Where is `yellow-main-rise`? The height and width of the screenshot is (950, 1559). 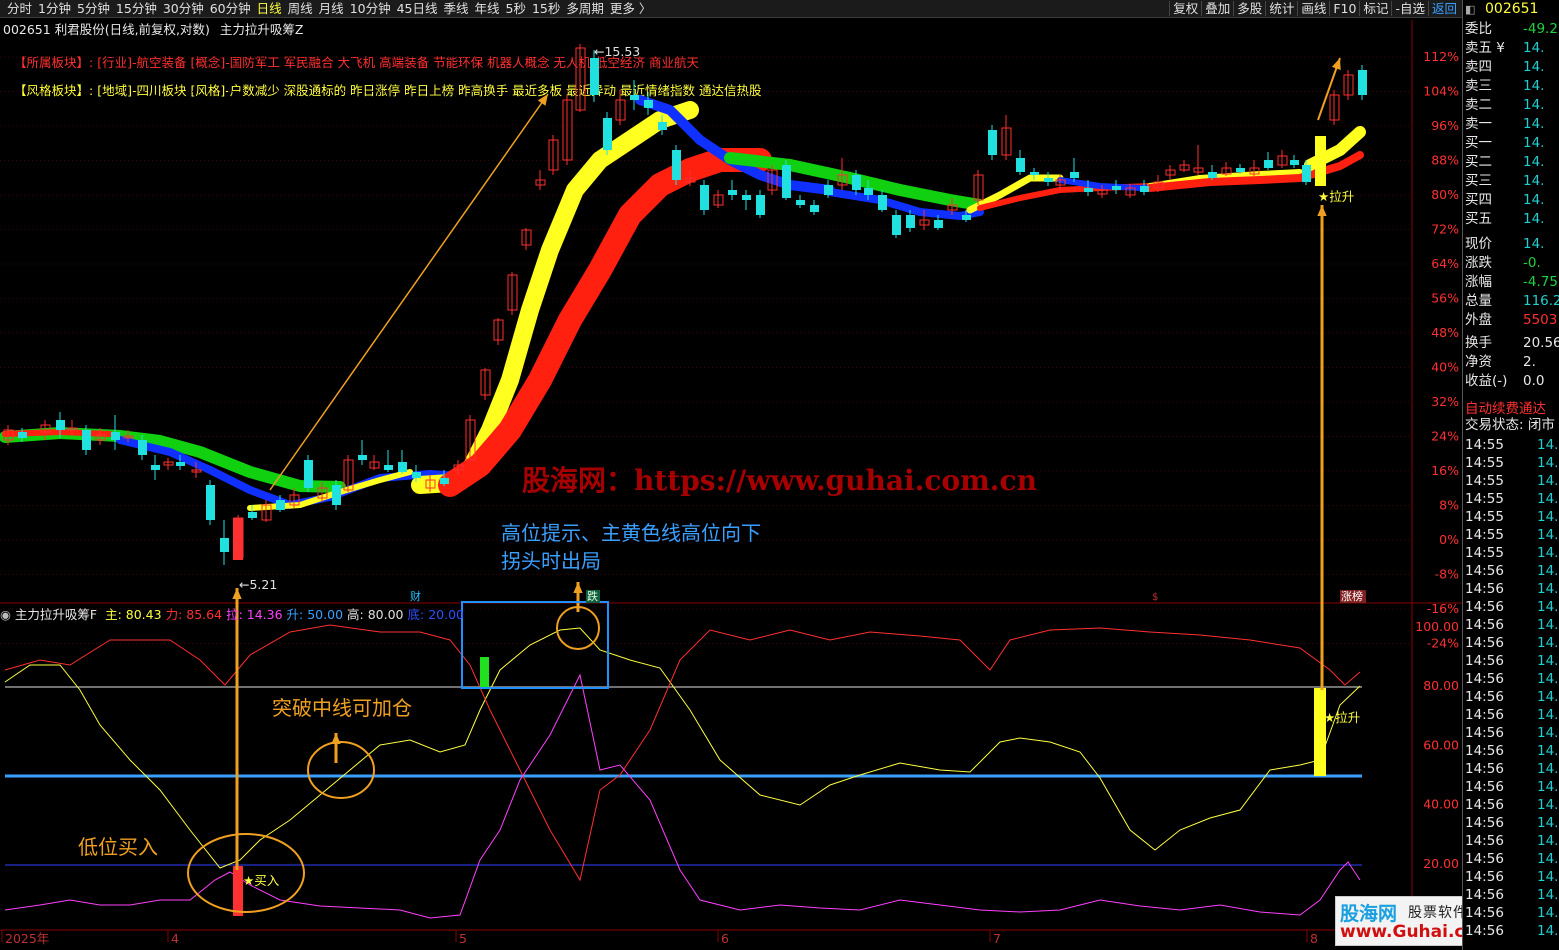
yellow-main-rise is located at coordinates (555, 297).